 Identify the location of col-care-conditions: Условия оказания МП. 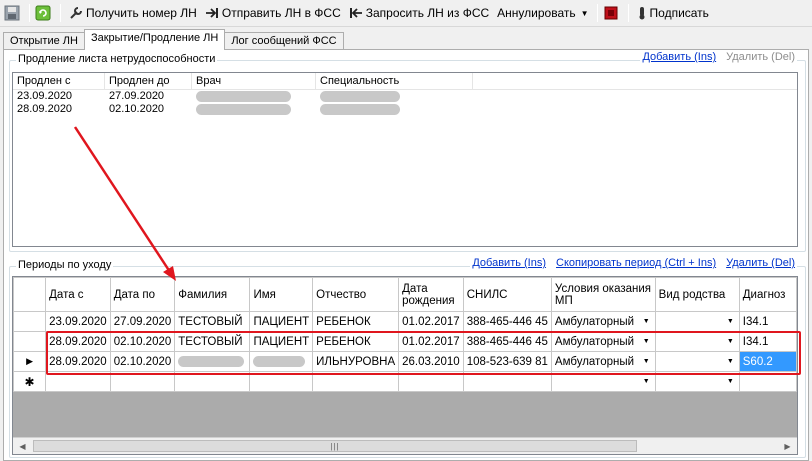
(603, 294).